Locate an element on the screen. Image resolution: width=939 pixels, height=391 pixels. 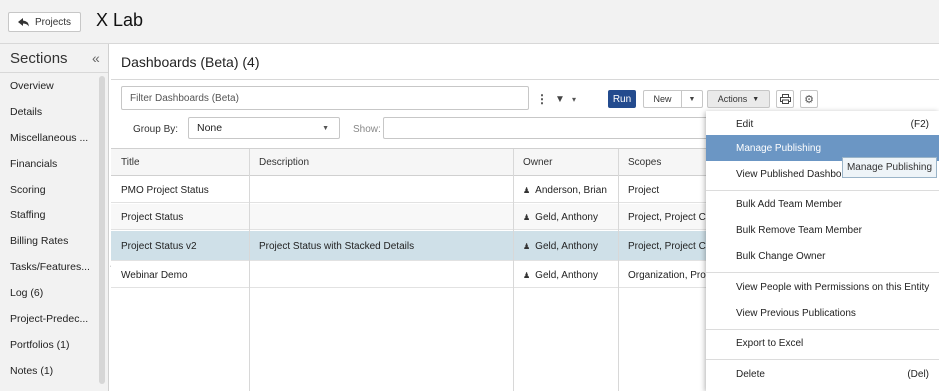
sidebar-item-details: Details is located at coordinates (54, 112).